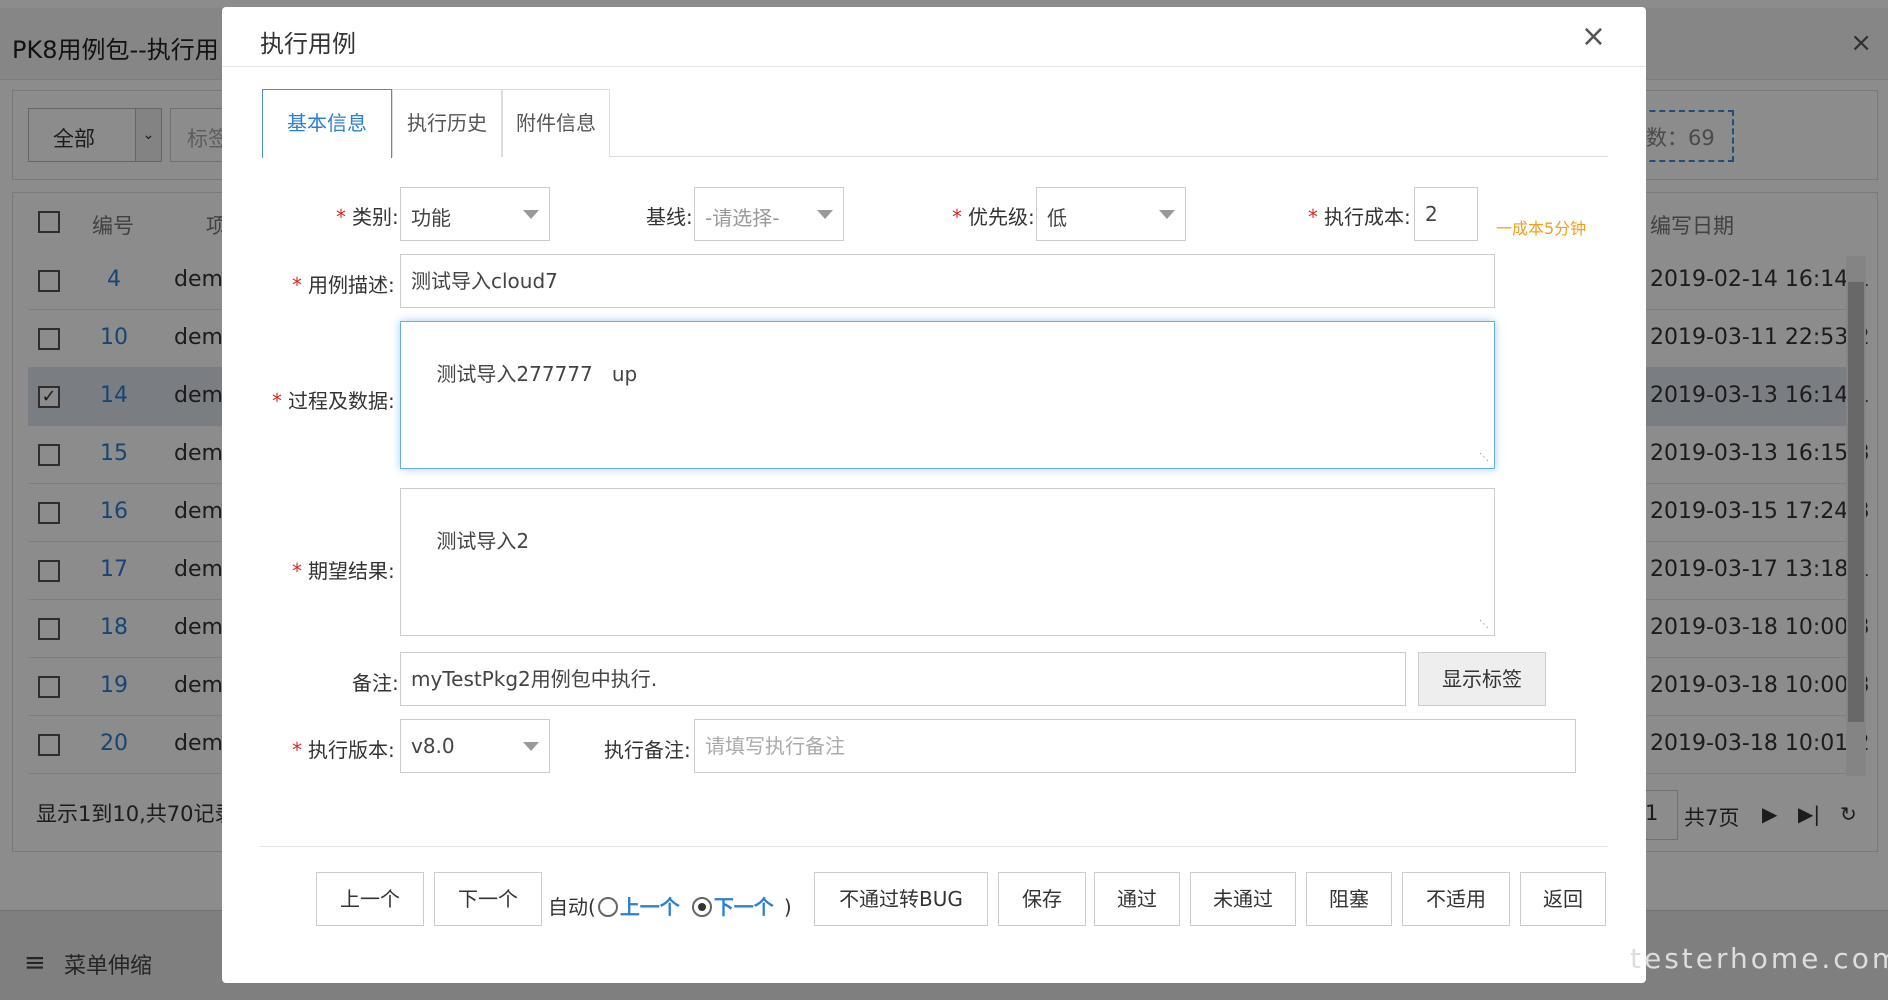 The width and height of the screenshot is (1888, 1000). I want to click on exec-remark-label: 执行备注:, so click(647, 750).